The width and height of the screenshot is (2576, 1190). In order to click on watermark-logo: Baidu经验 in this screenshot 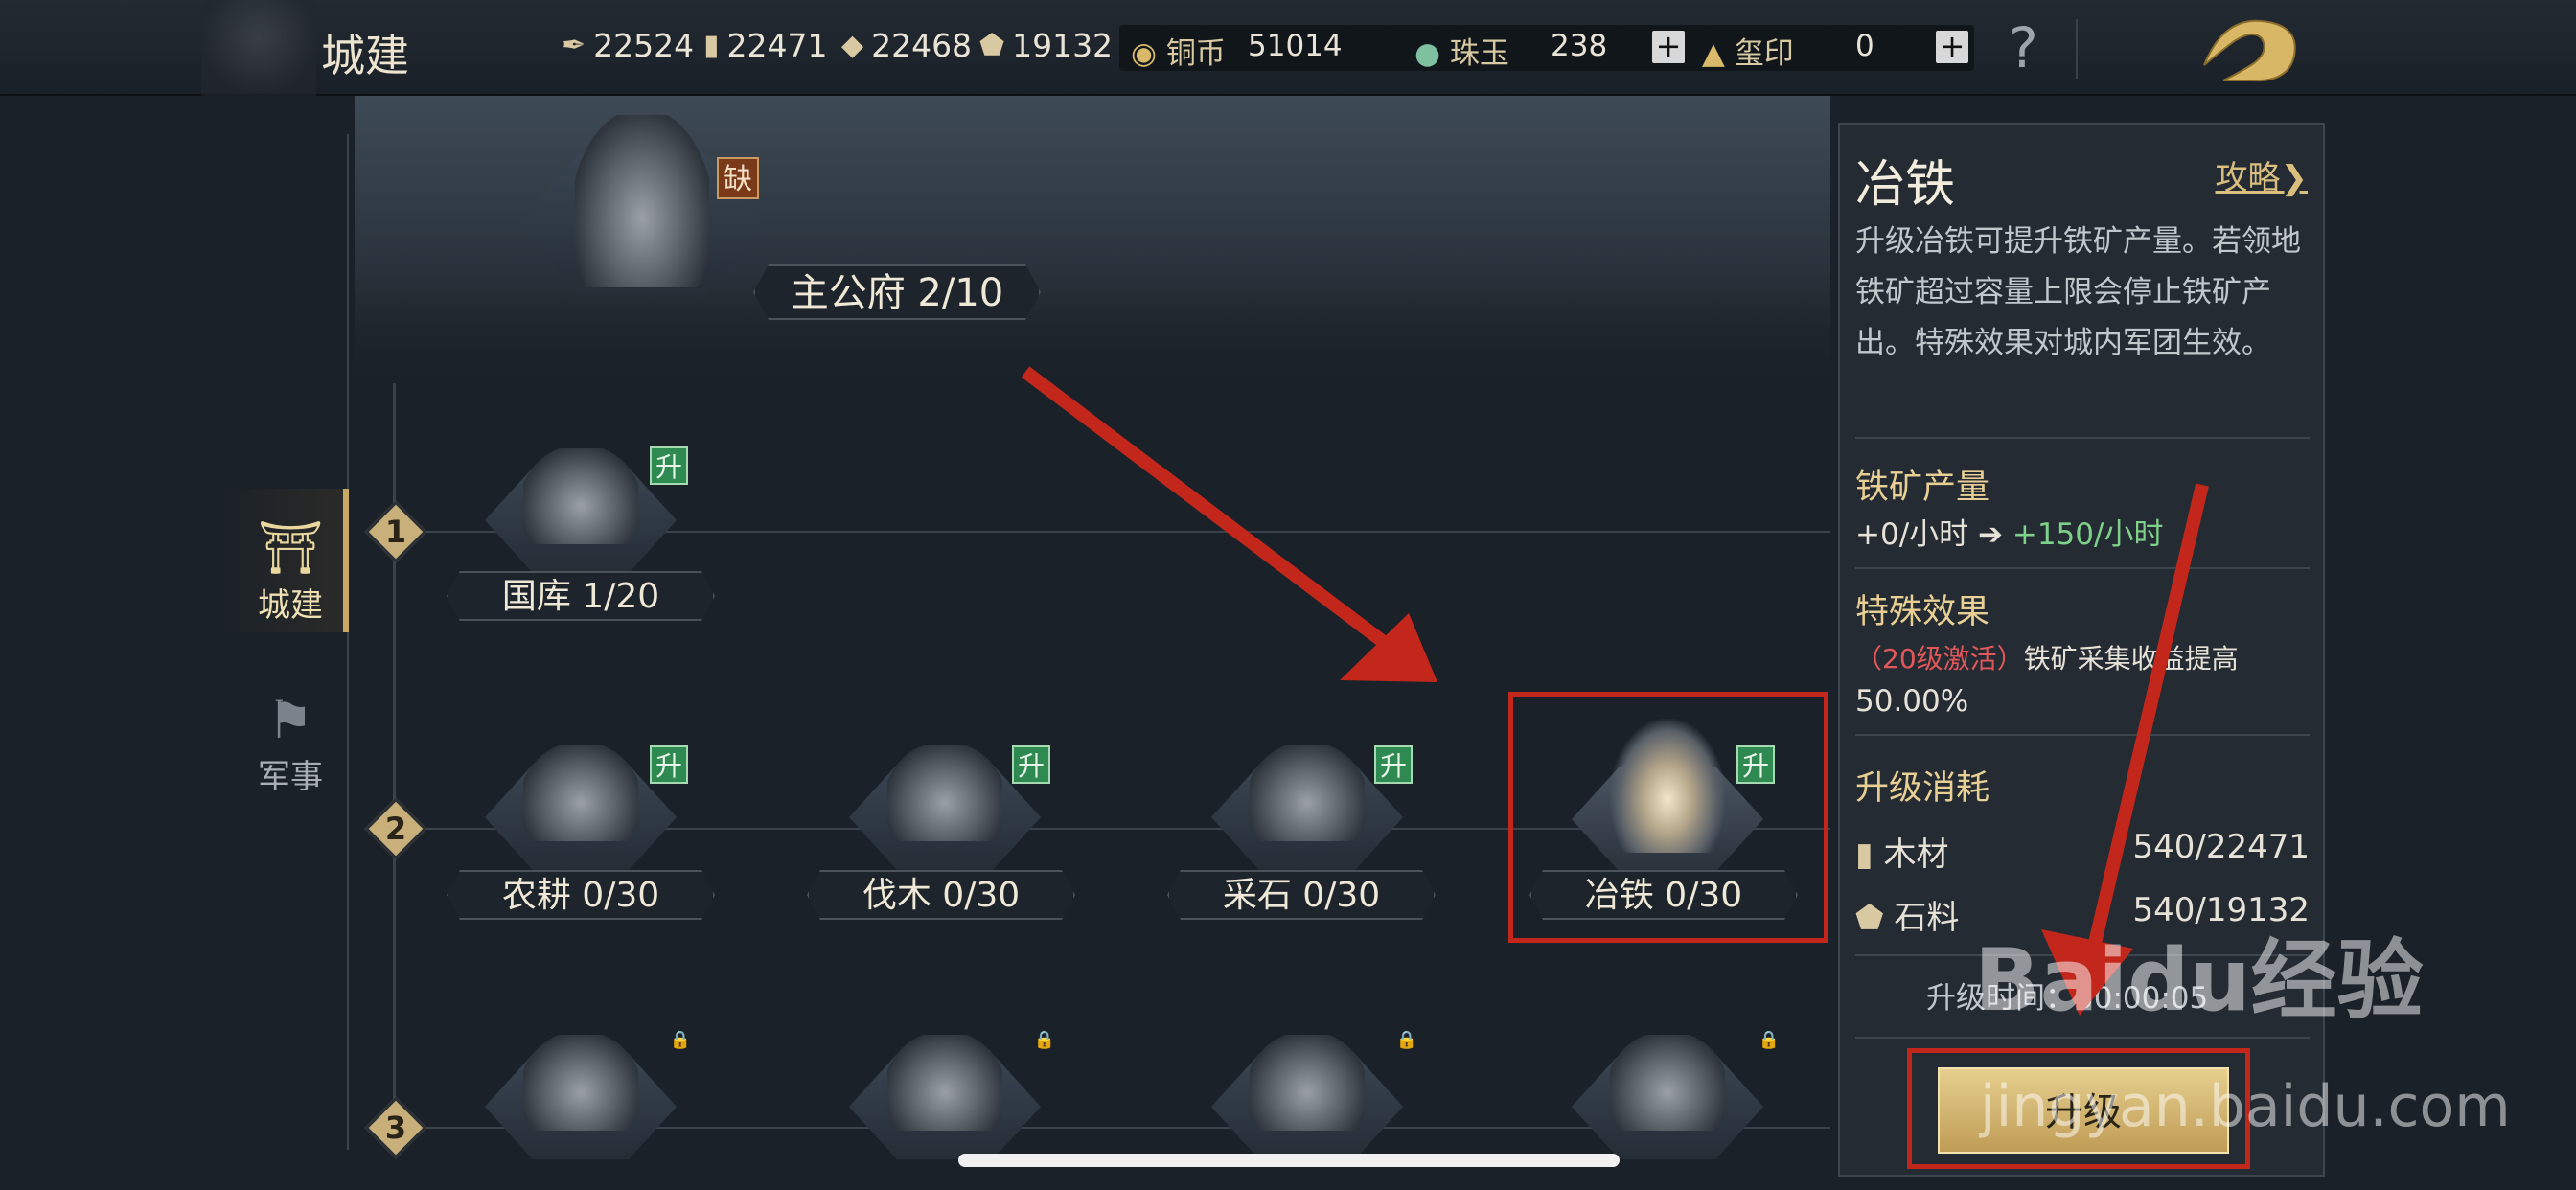, I will do `click(2199, 981)`.